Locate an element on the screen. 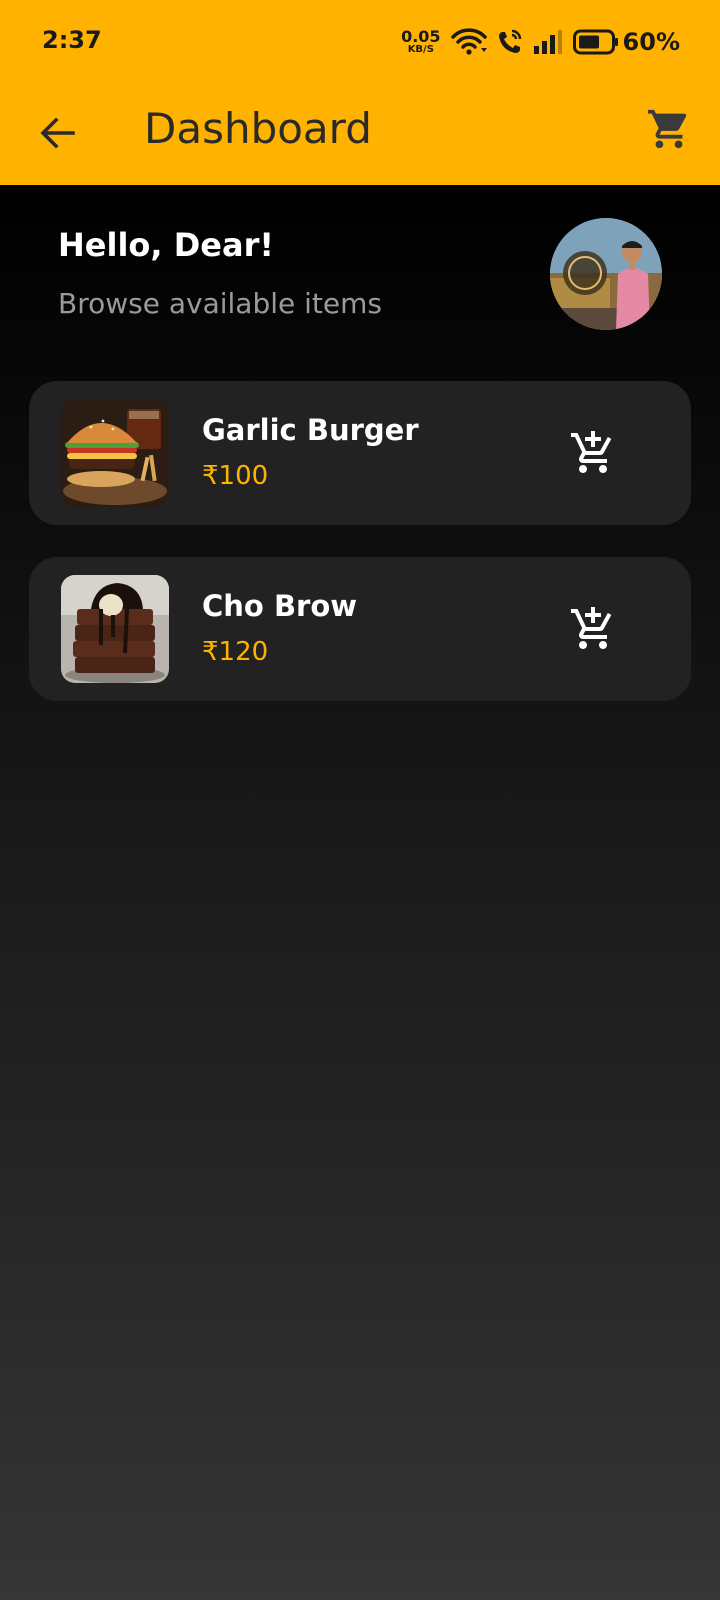 Image resolution: width=720 pixels, height=1600 pixels. burger-image is located at coordinates (115, 453).